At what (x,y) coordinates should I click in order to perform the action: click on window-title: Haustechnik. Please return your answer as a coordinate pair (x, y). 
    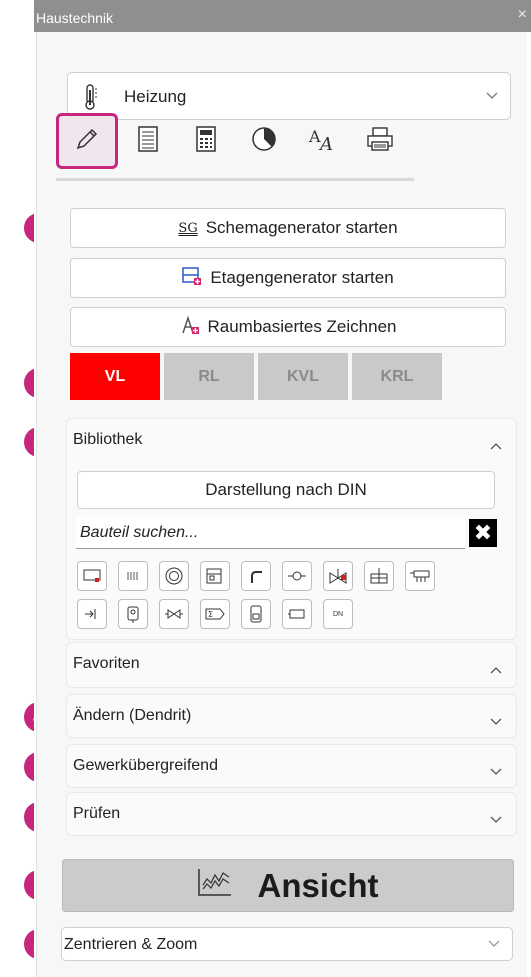
    Looking at the image, I should click on (75, 18).